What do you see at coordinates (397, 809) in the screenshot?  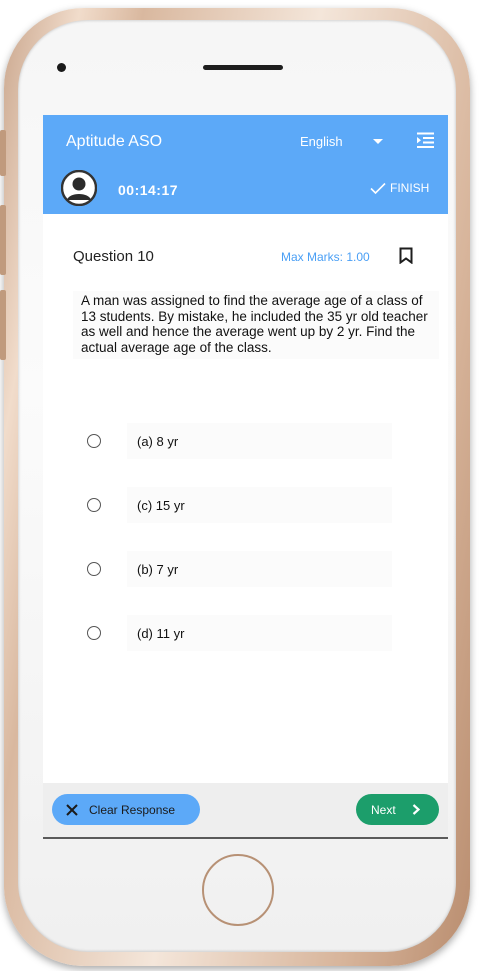 I see `next-button: Next` at bounding box center [397, 809].